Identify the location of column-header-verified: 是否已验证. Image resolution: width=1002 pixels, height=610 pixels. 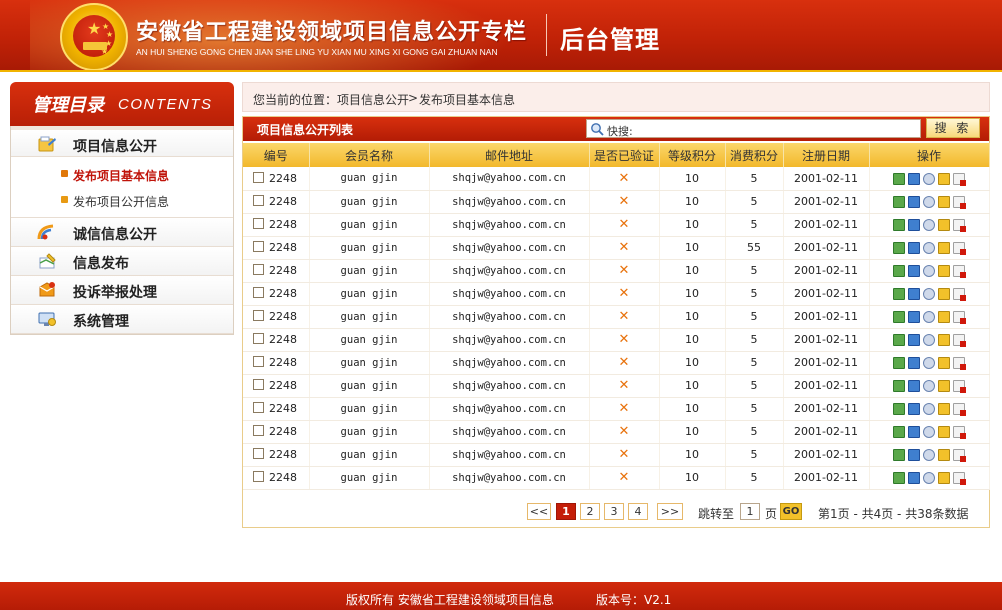
(624, 155).